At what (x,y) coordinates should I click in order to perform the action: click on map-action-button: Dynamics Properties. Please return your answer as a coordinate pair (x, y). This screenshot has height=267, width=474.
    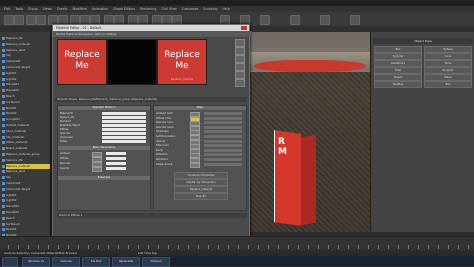
    Looking at the image, I should click on (201, 175).